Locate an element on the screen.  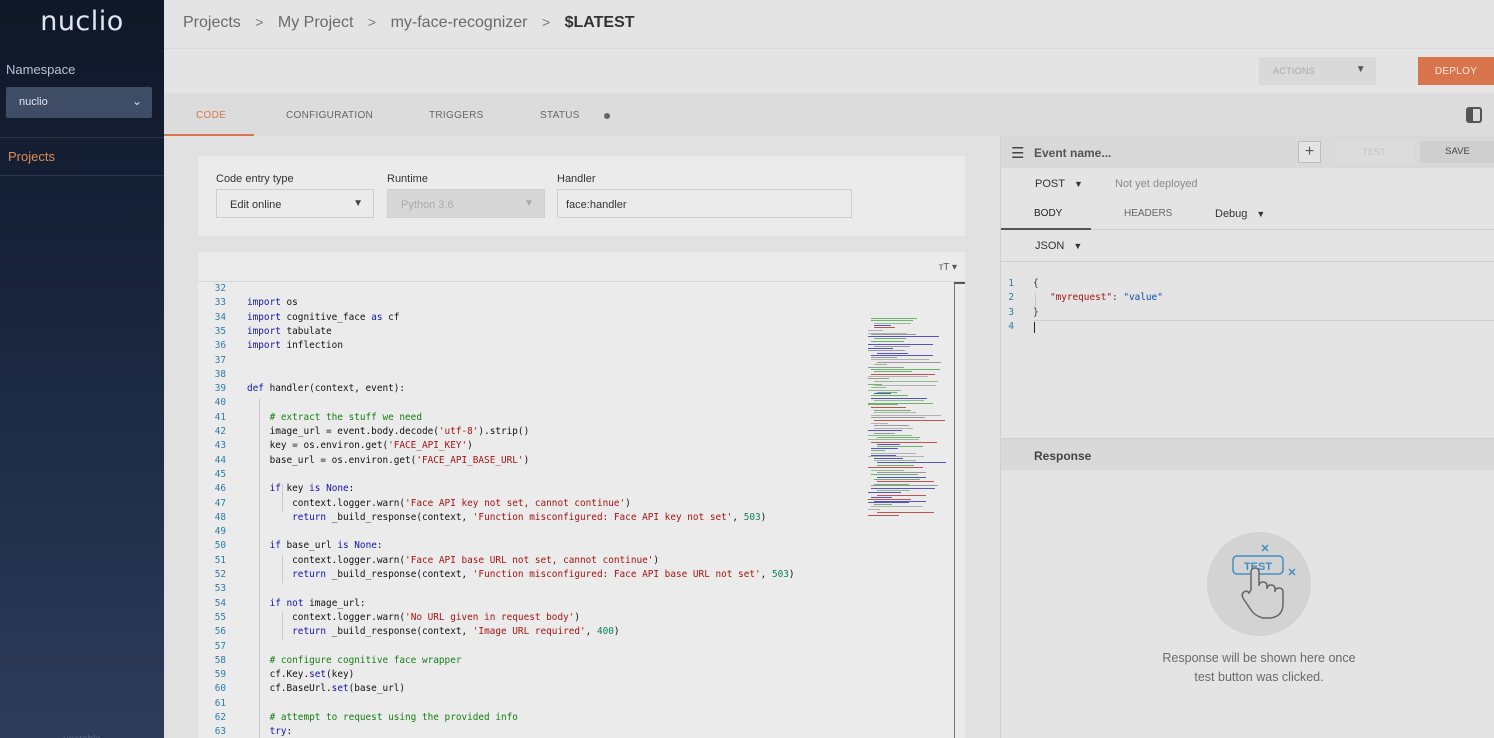
breadcrumb-version: $LATEST is located at coordinates (599, 22).